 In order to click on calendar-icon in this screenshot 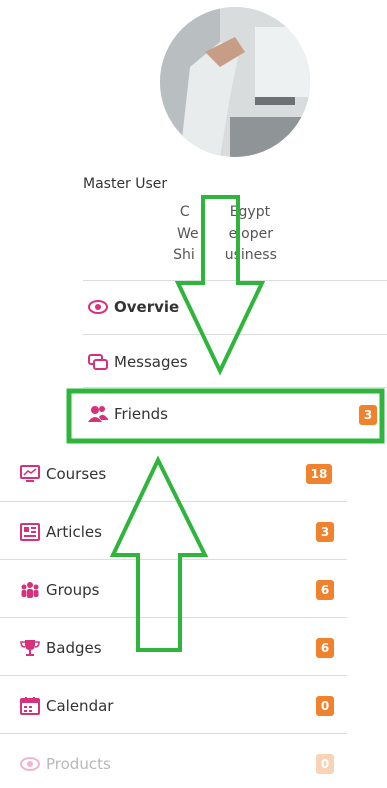, I will do `click(30, 706)`.